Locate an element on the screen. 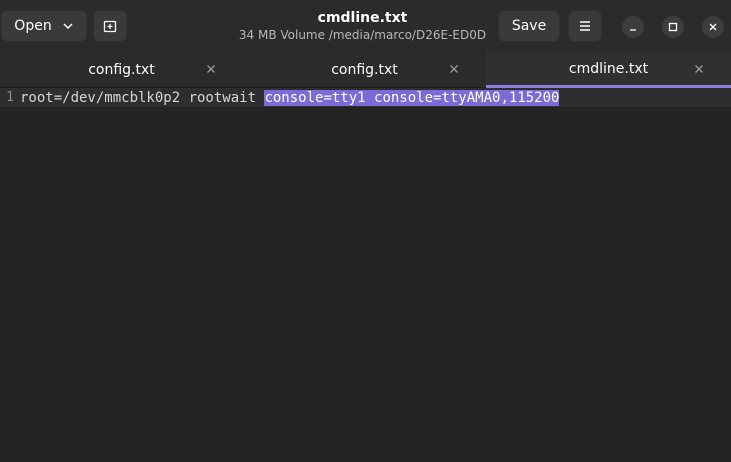  open-button: Open is located at coordinates (44, 26).